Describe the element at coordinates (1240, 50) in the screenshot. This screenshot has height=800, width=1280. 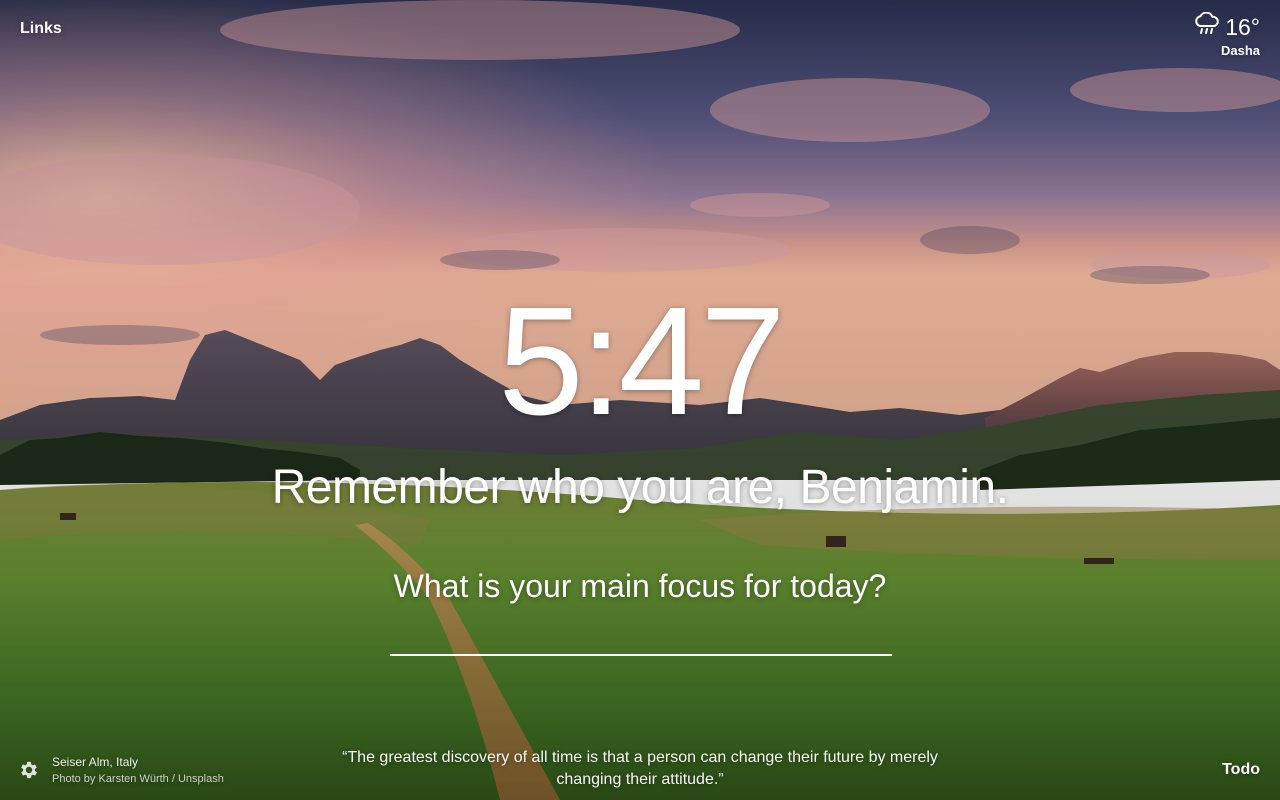
I see `weather-location: Dasha` at that location.